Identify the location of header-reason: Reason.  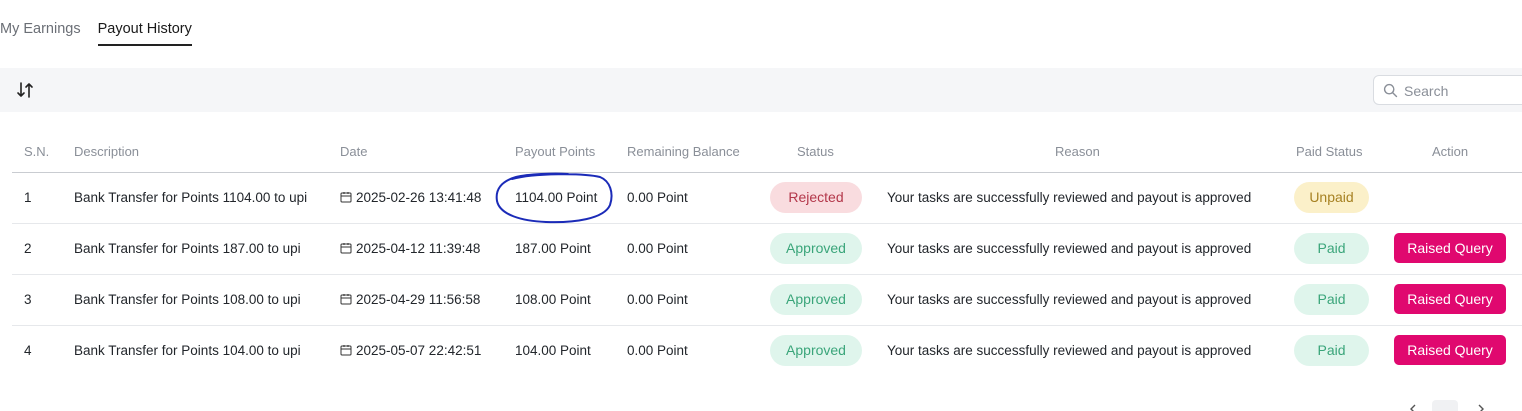
(1077, 151).